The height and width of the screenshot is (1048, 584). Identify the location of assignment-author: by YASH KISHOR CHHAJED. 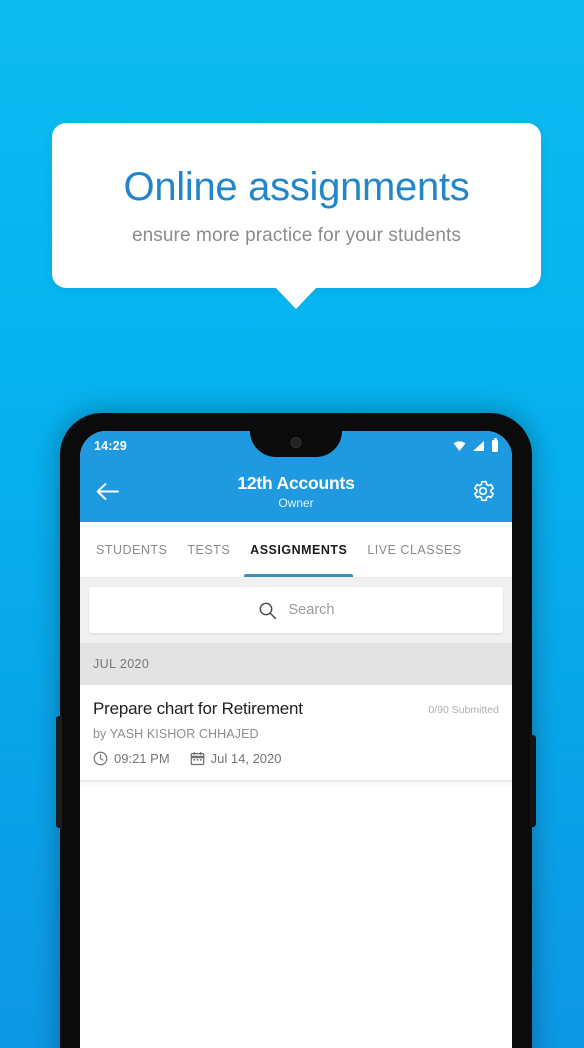
(176, 734).